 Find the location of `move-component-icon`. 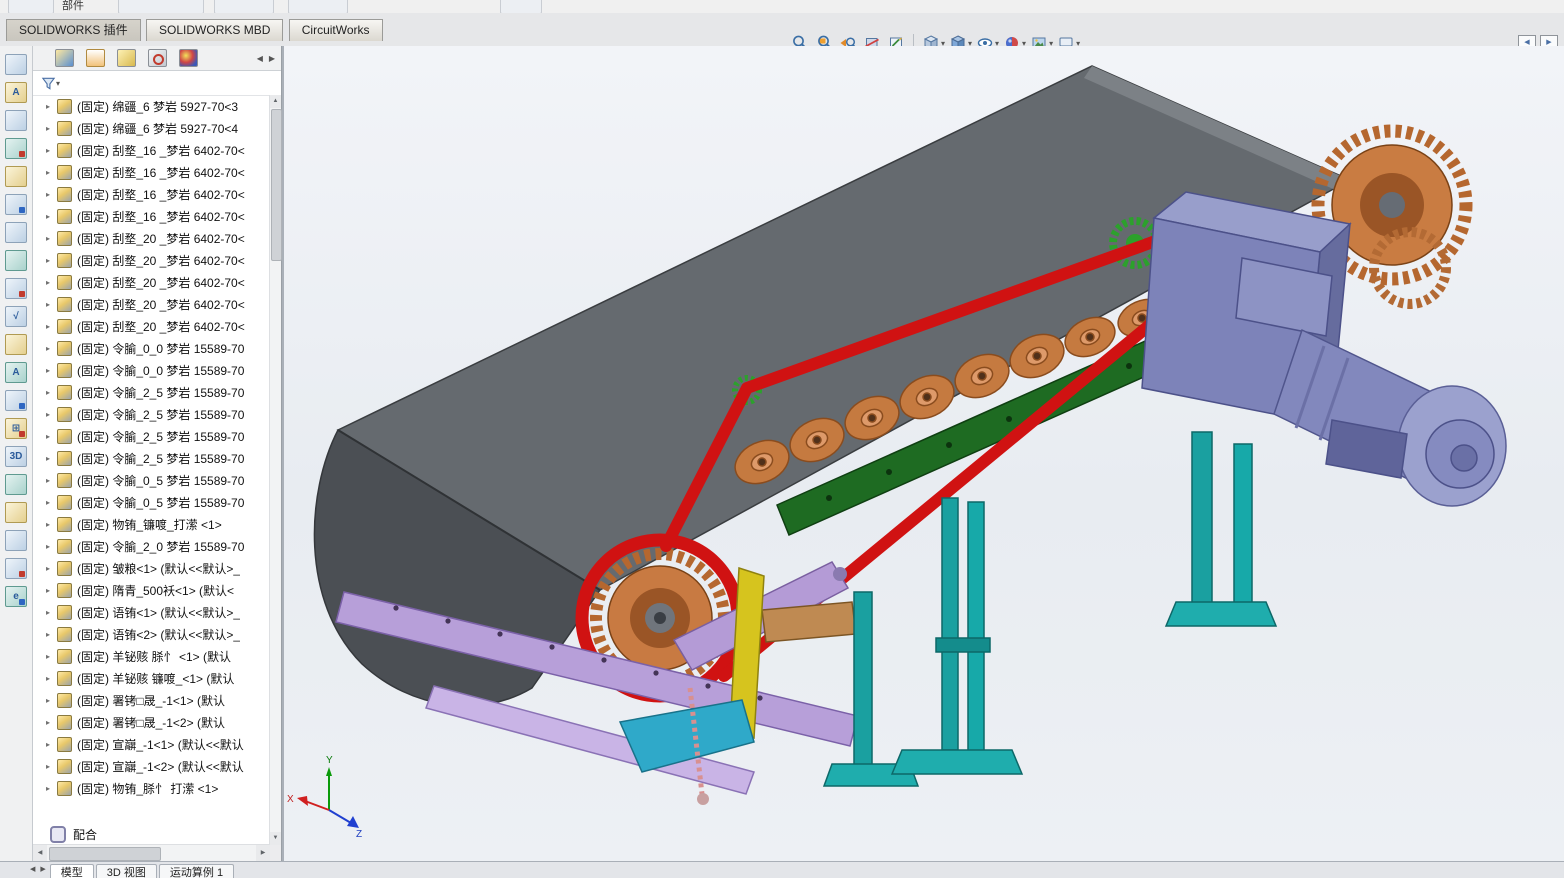

move-component-icon is located at coordinates (16, 288).